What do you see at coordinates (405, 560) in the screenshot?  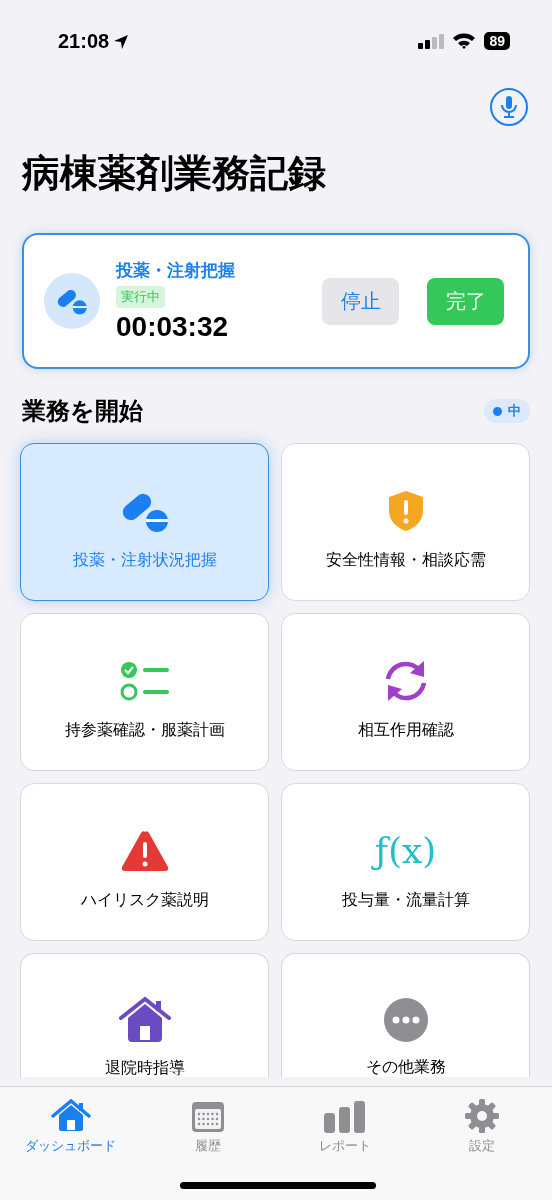 I see `task-label: 安全性情報・相談応需` at bounding box center [405, 560].